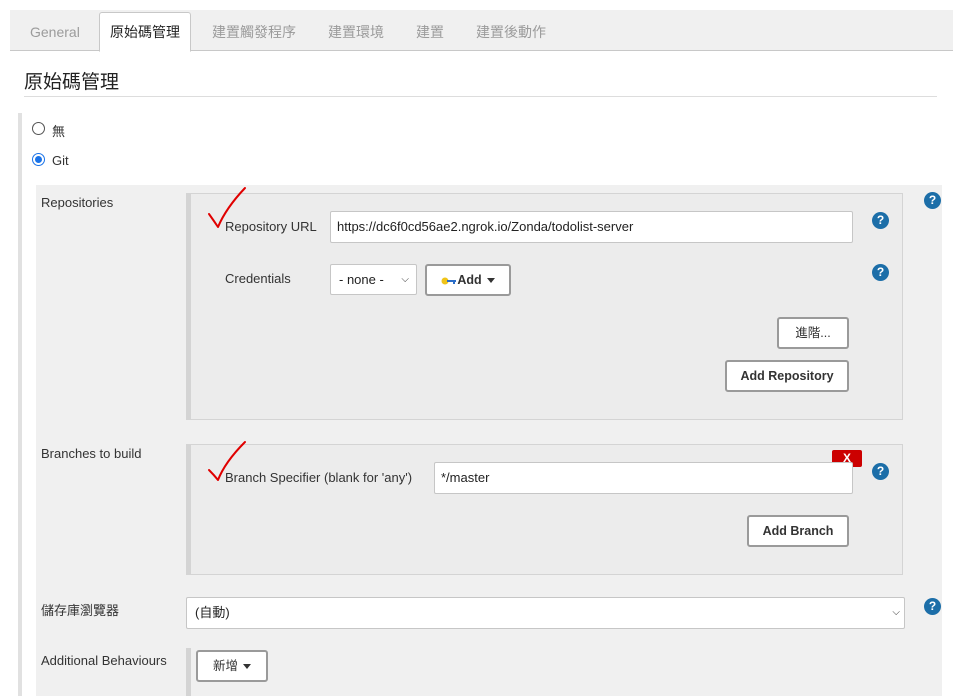 The image size is (960, 696). Describe the element at coordinates (643, 478) in the screenshot. I see `branch-specifier-input: */master` at that location.